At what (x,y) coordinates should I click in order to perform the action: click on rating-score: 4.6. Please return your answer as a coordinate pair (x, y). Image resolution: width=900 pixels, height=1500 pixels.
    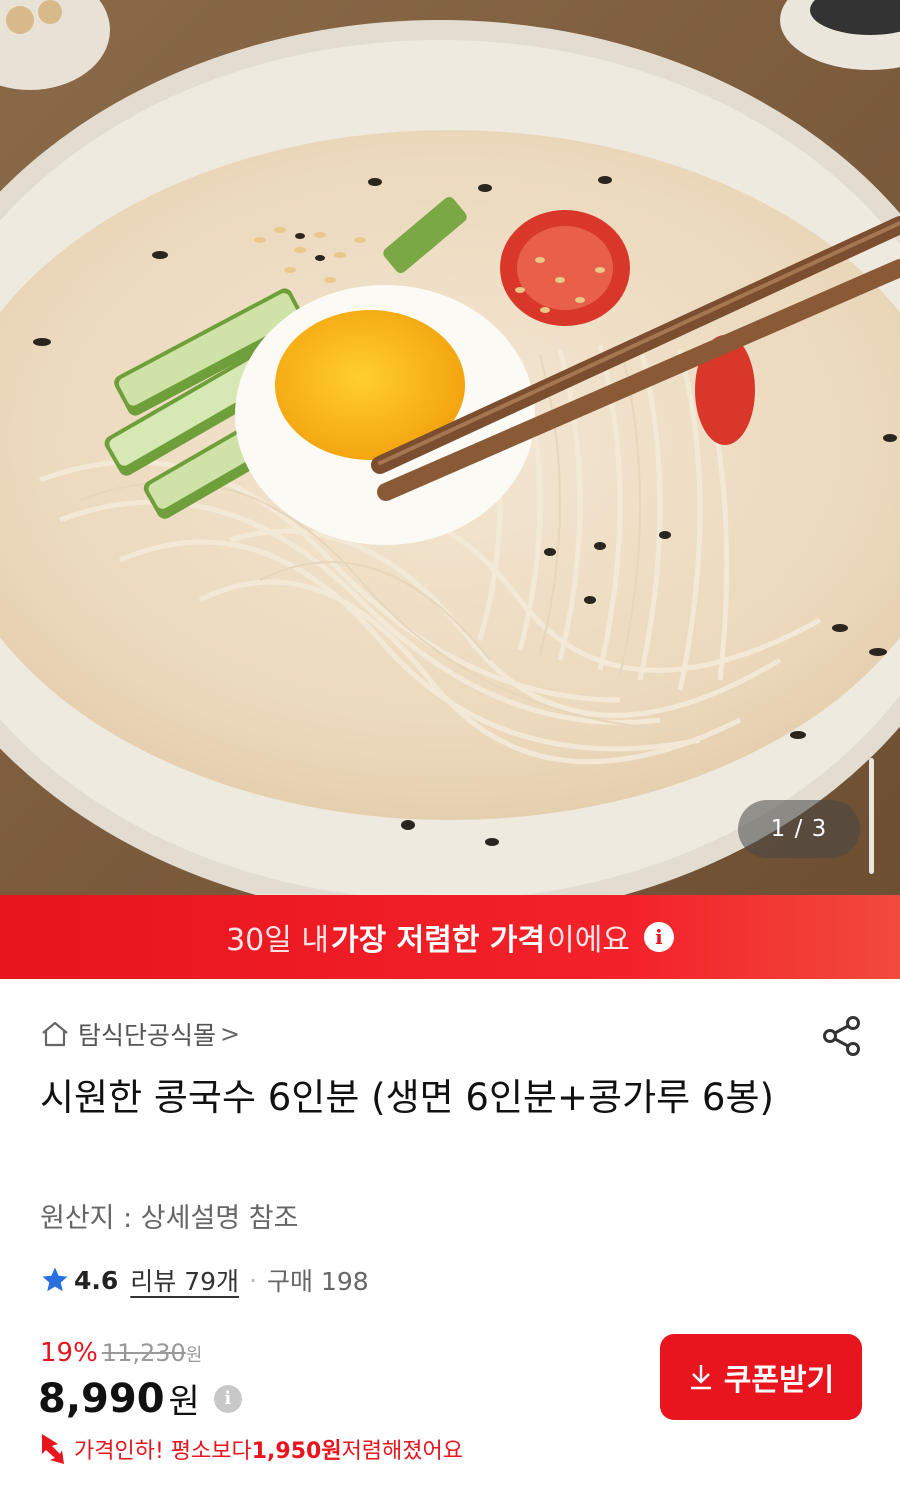
    Looking at the image, I should click on (96, 1280).